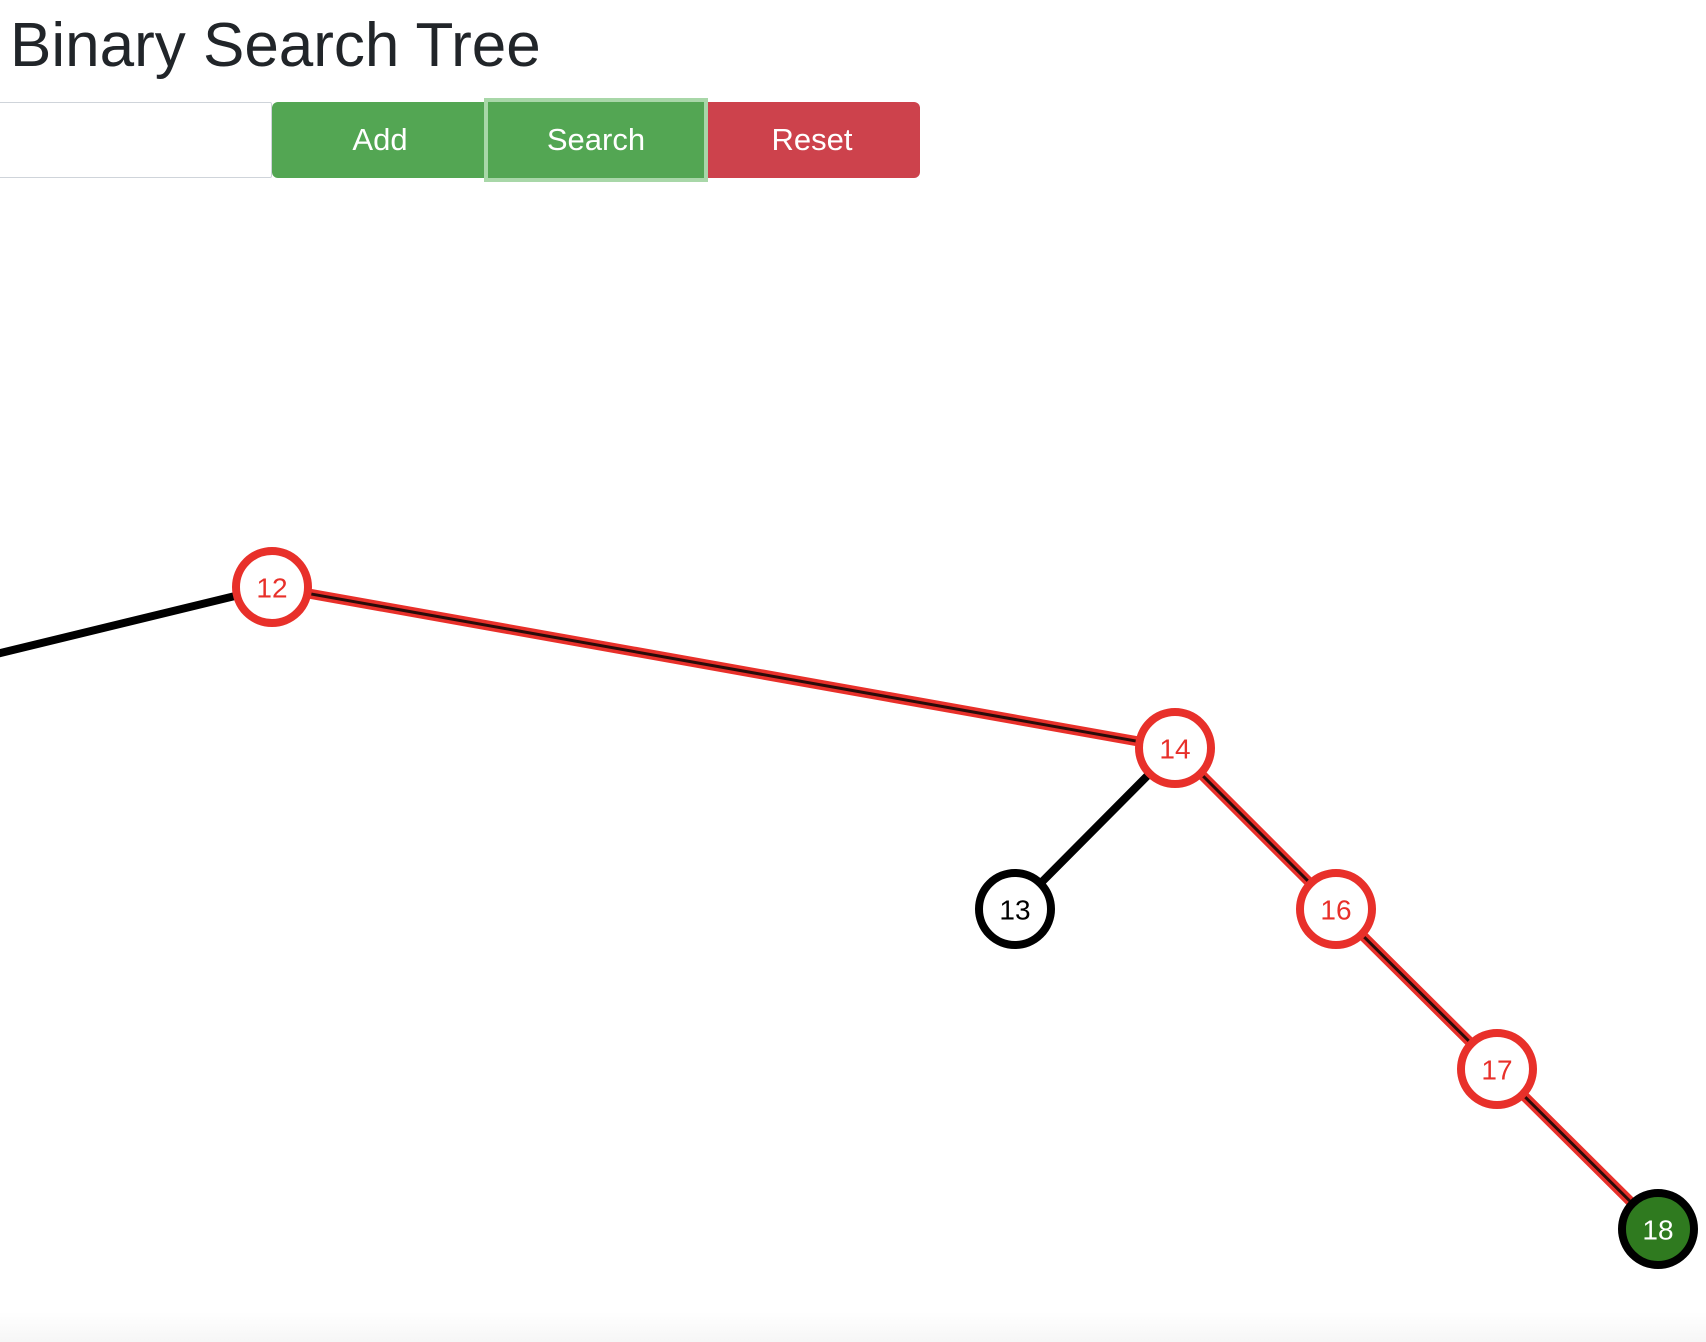 The height and width of the screenshot is (1342, 1706). I want to click on value-input, so click(136, 140).